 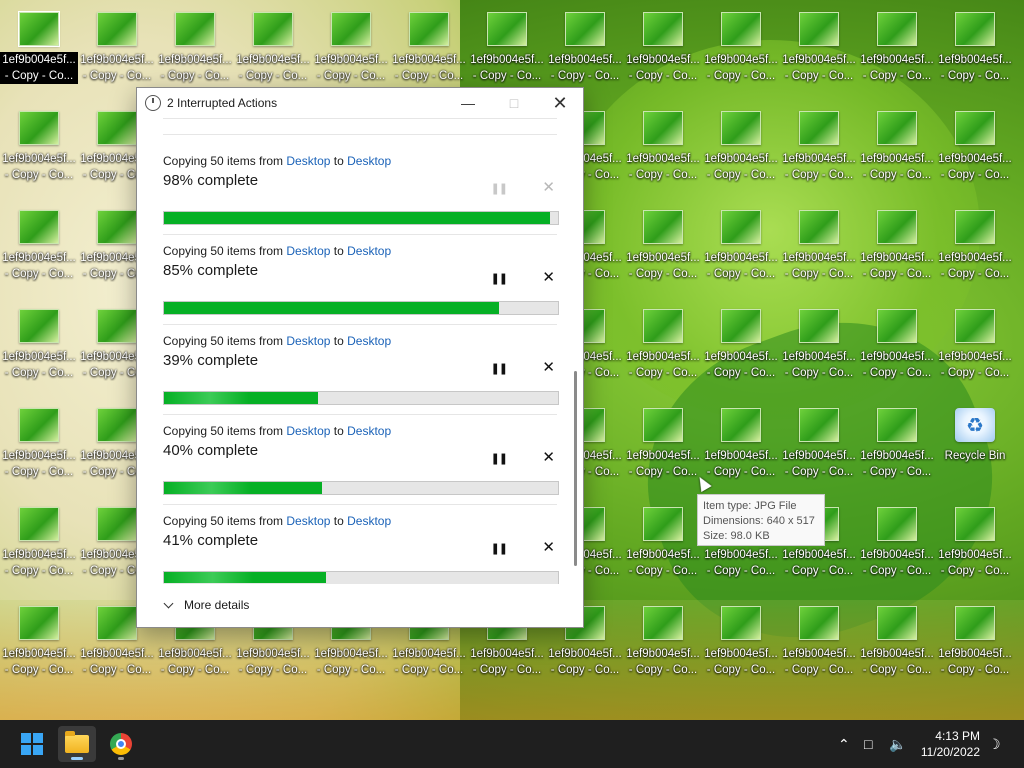 What do you see at coordinates (361, 488) in the screenshot?
I see `progress-bar` at bounding box center [361, 488].